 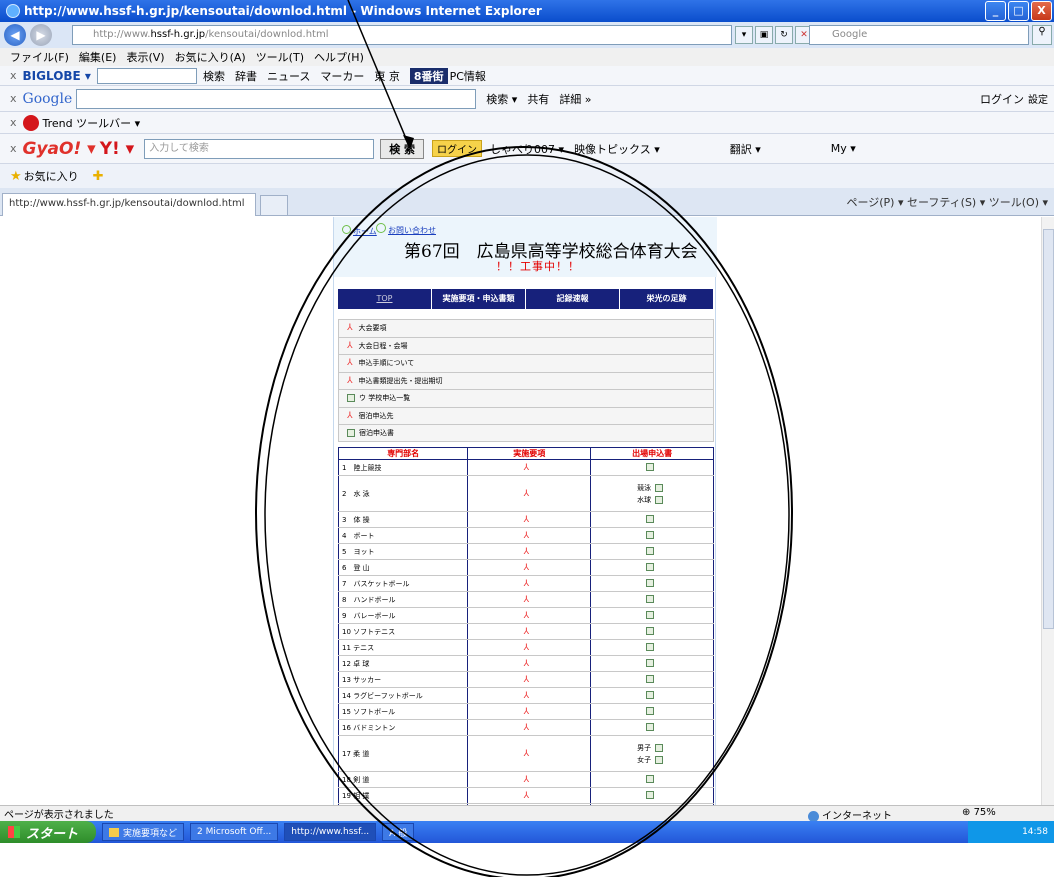 What do you see at coordinates (468, 76) in the screenshot?
I see `biglobe-pc-info: PC情報` at bounding box center [468, 76].